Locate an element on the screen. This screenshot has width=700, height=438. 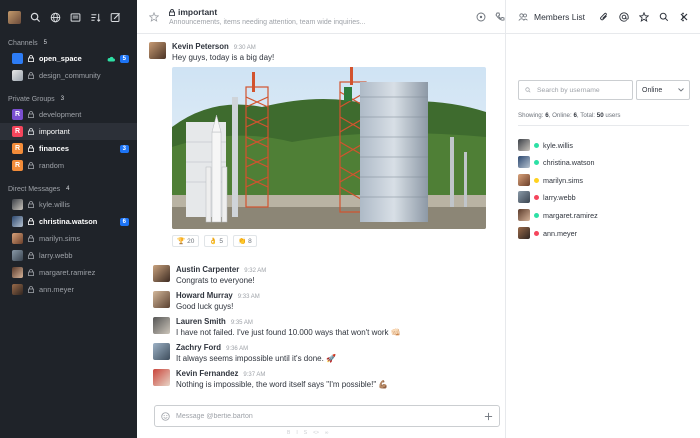
members-search-input is located at coordinates (581, 90).